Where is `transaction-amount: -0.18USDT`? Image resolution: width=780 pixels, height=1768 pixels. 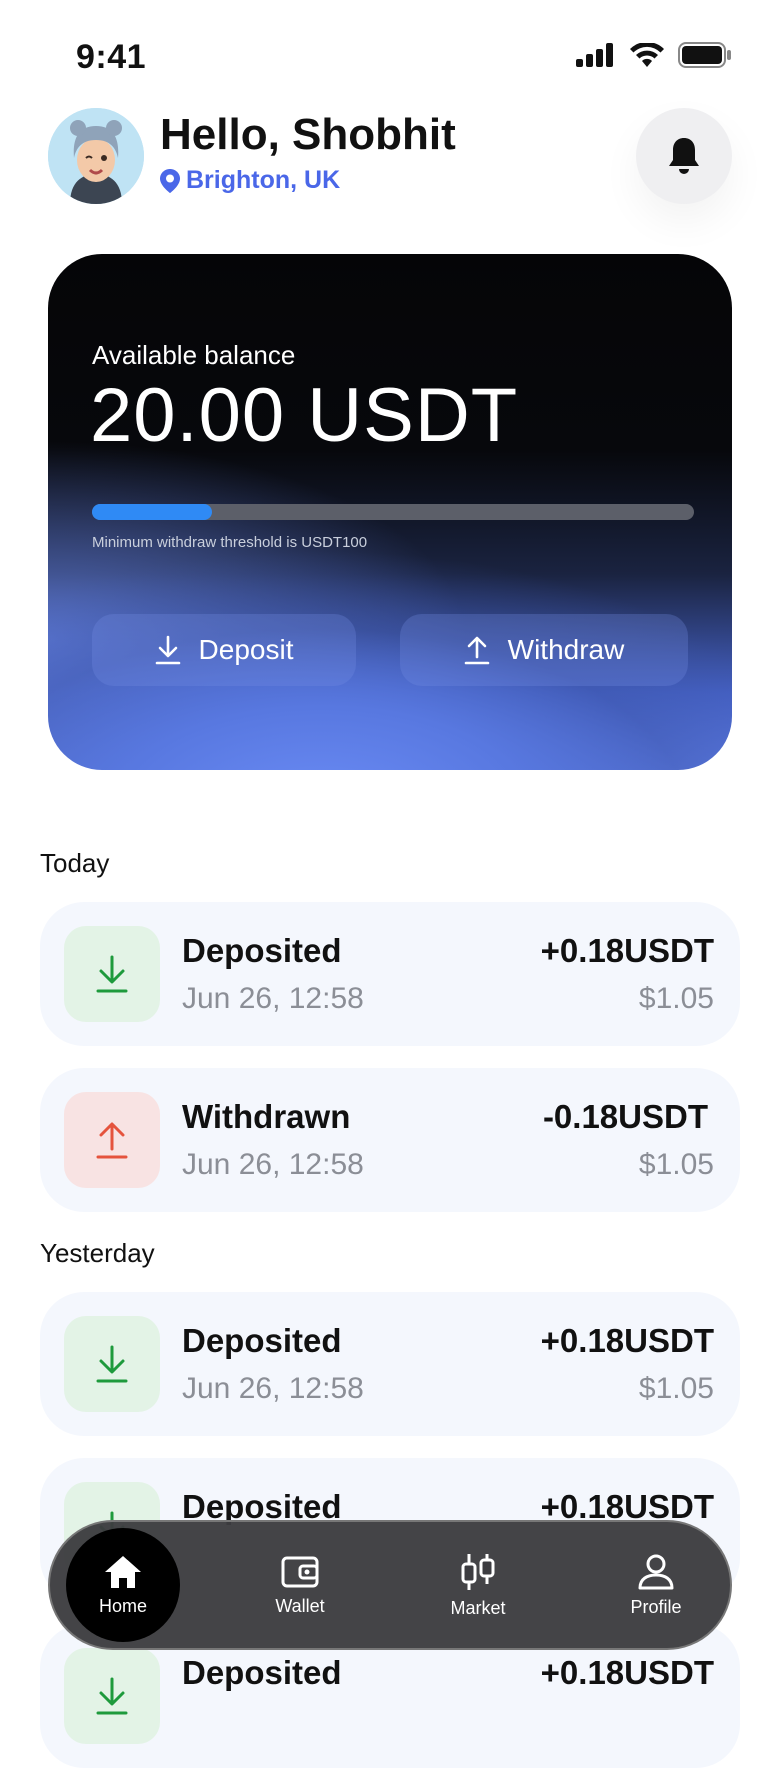
transaction-amount: -0.18USDT is located at coordinates (625, 1116).